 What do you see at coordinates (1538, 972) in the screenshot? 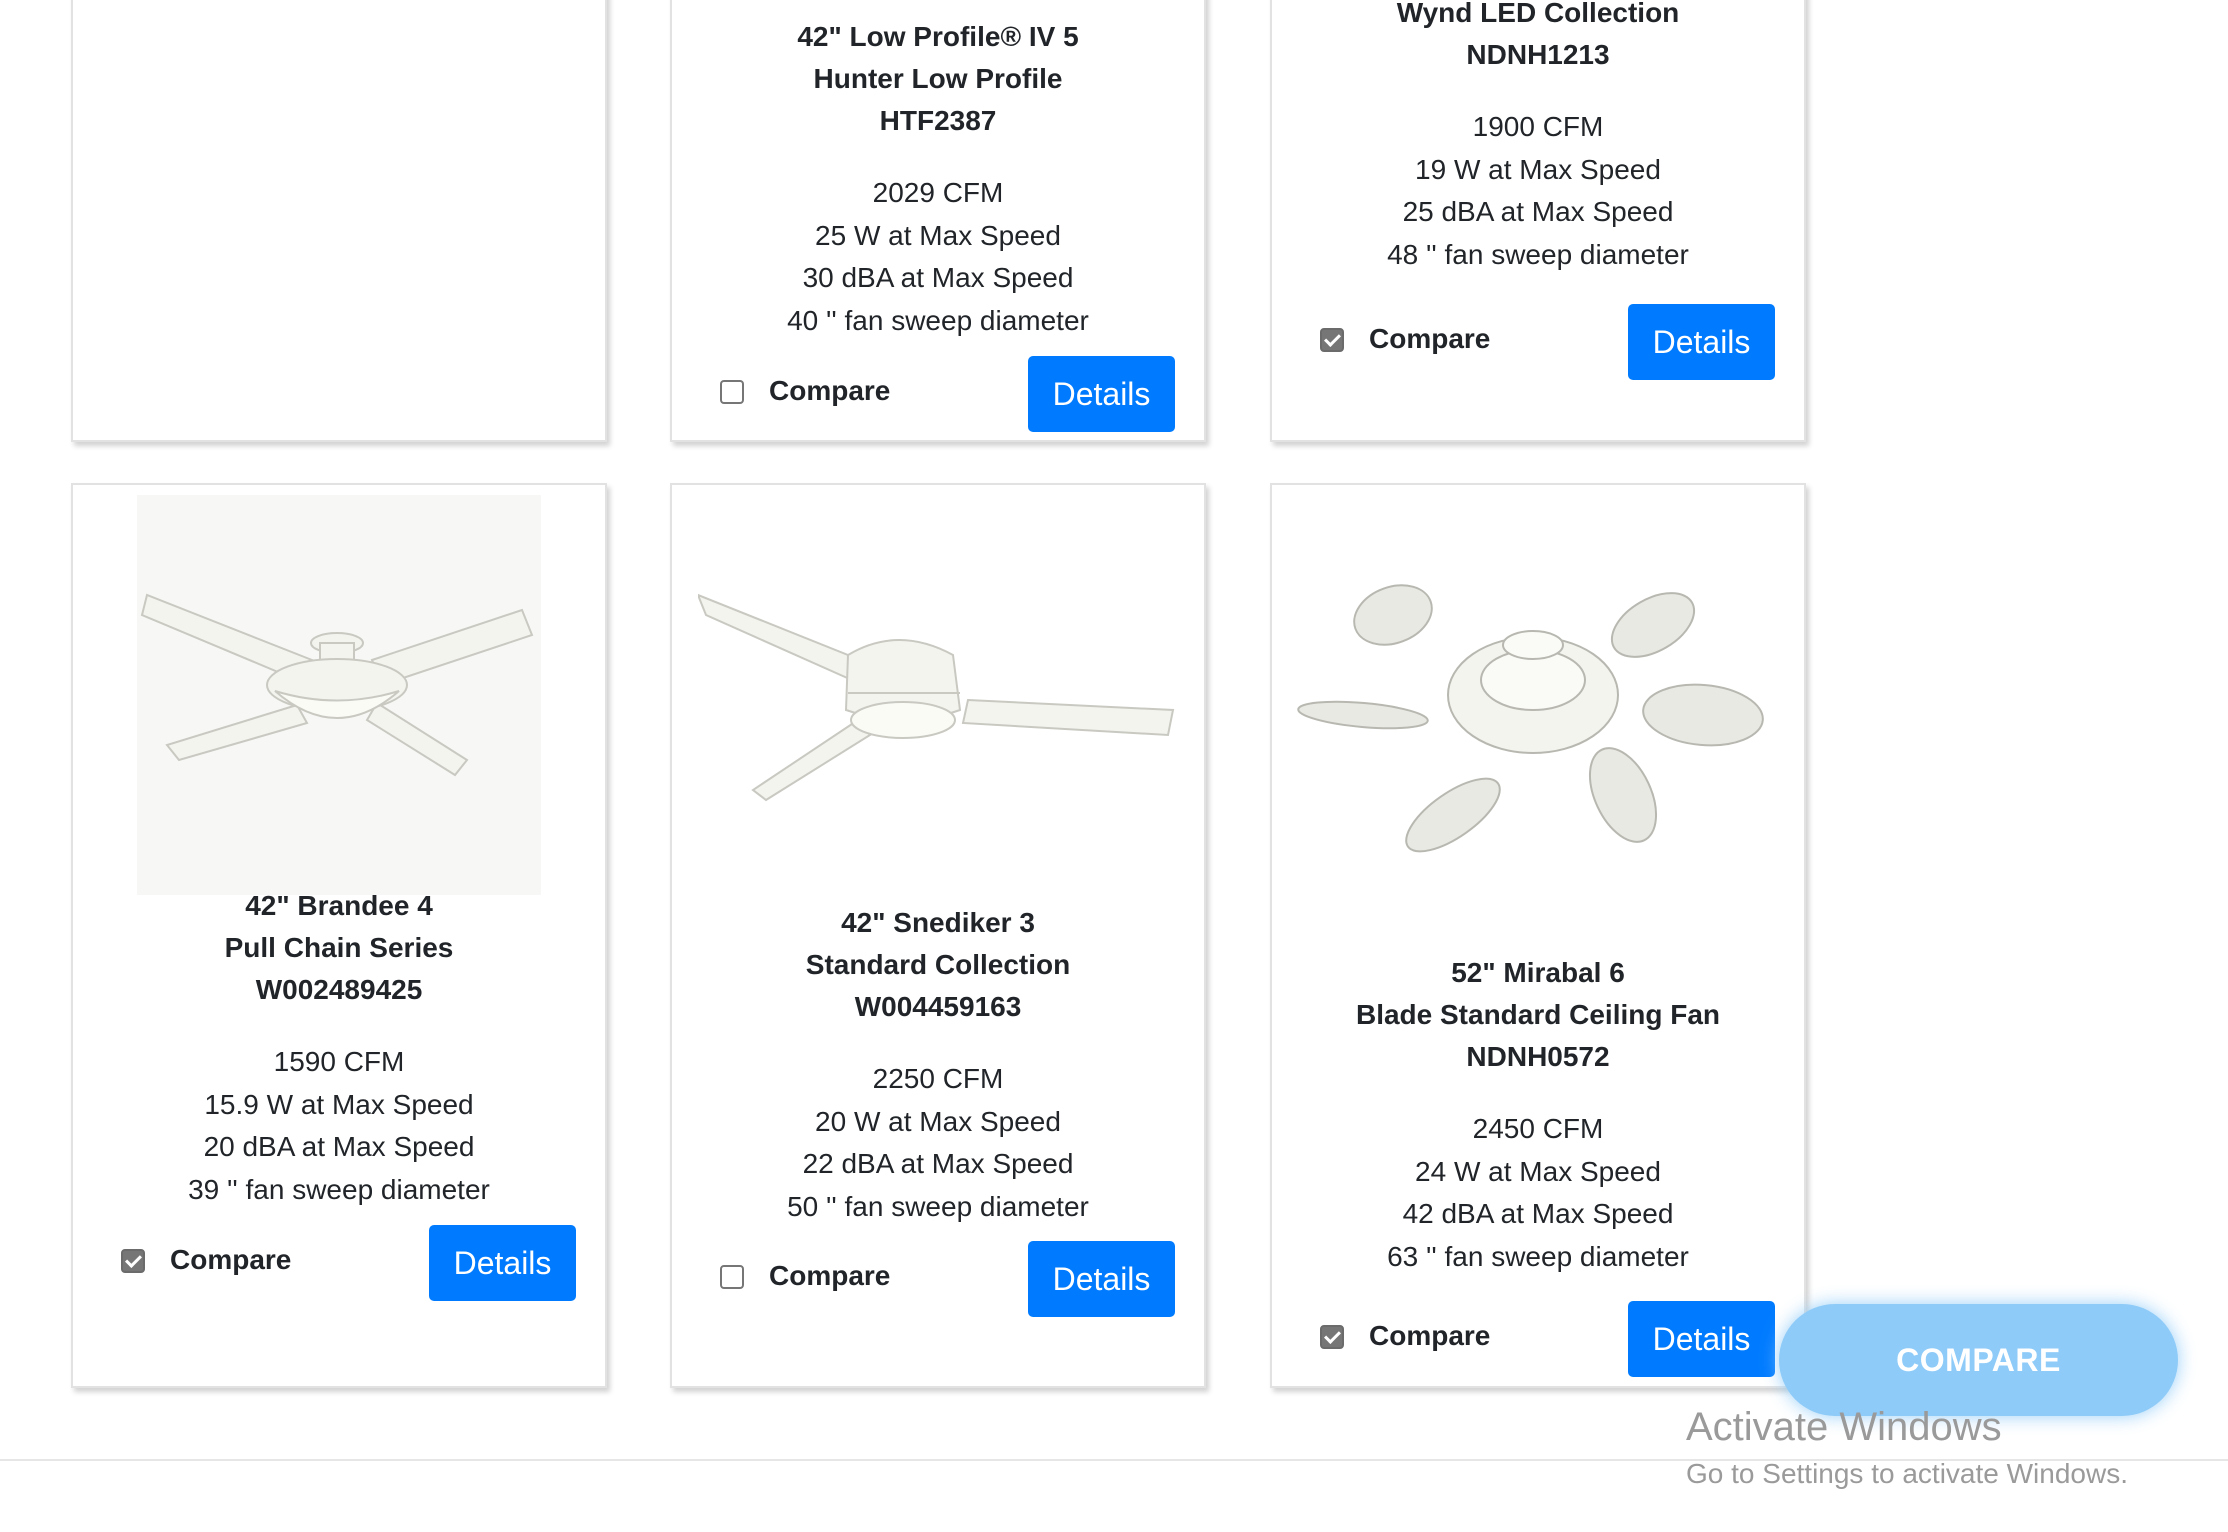
I see `product-name-line: 52" Mirabal 6` at bounding box center [1538, 972].